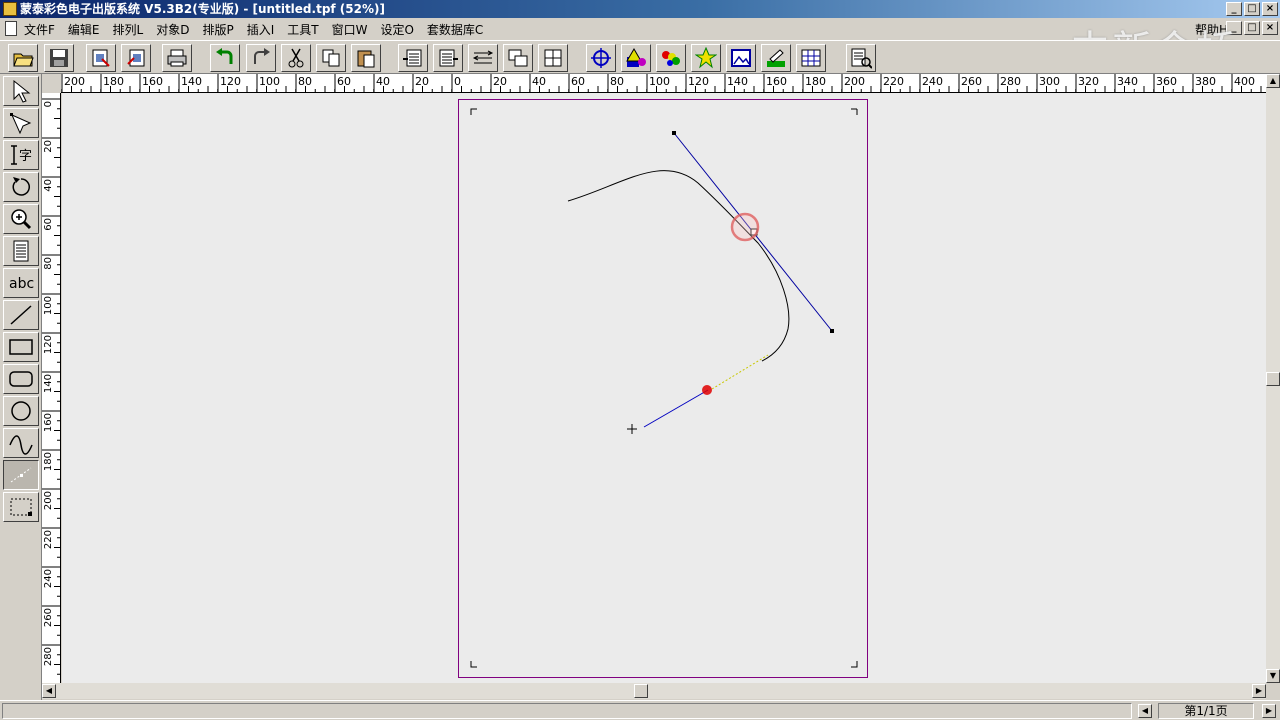  Describe the element at coordinates (21, 443) in the screenshot. I see `curve-tool-icon` at that location.